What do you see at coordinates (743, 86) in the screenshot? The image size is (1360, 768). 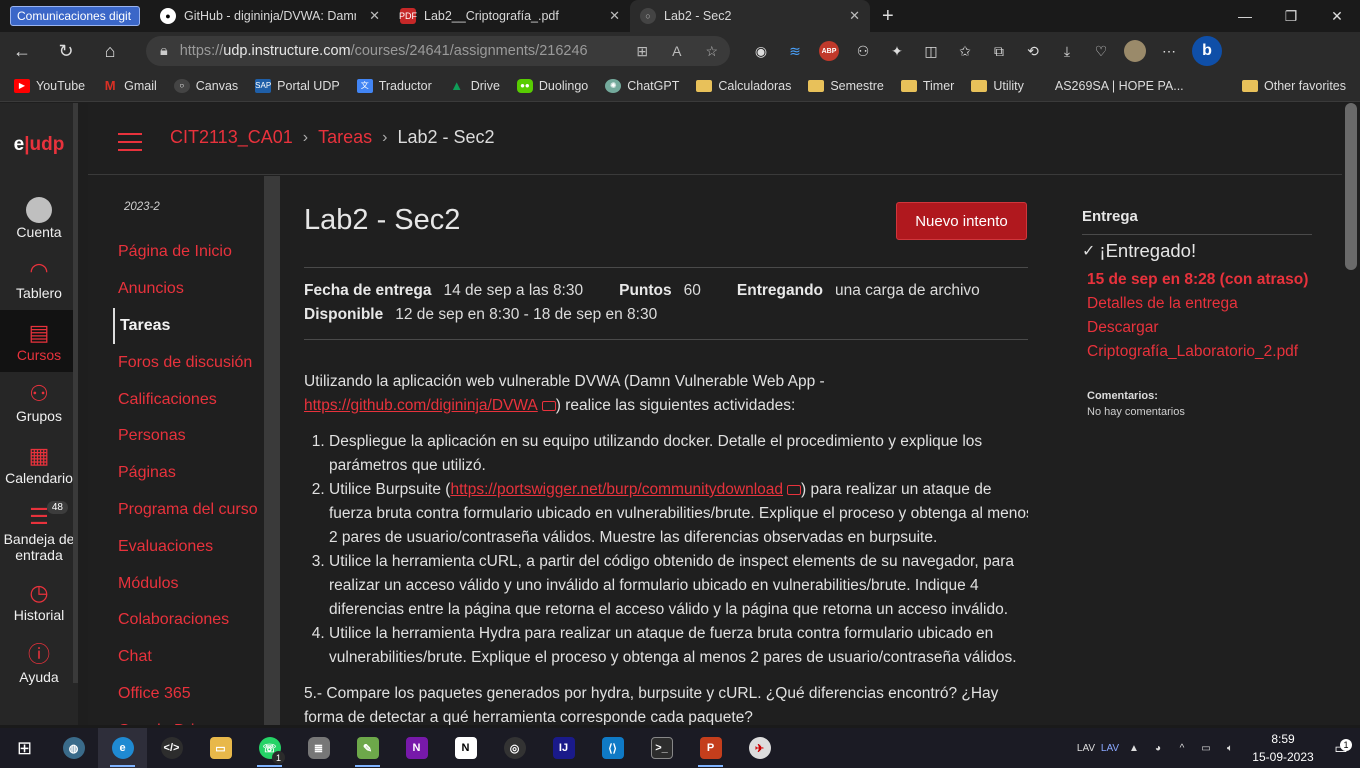 I see `bookmark-folder-calculadoras: Calculadoras` at bounding box center [743, 86].